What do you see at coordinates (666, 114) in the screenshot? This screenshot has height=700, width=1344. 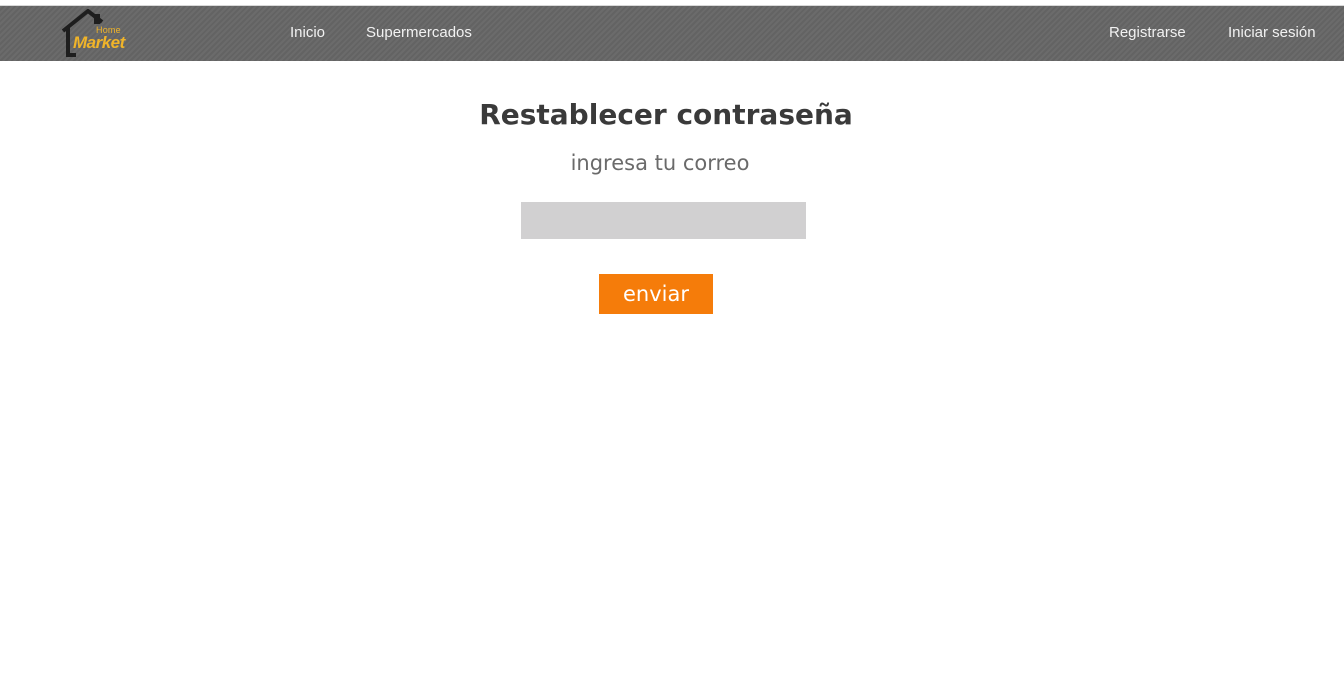 I see `page-title: Restablecer contraseña` at bounding box center [666, 114].